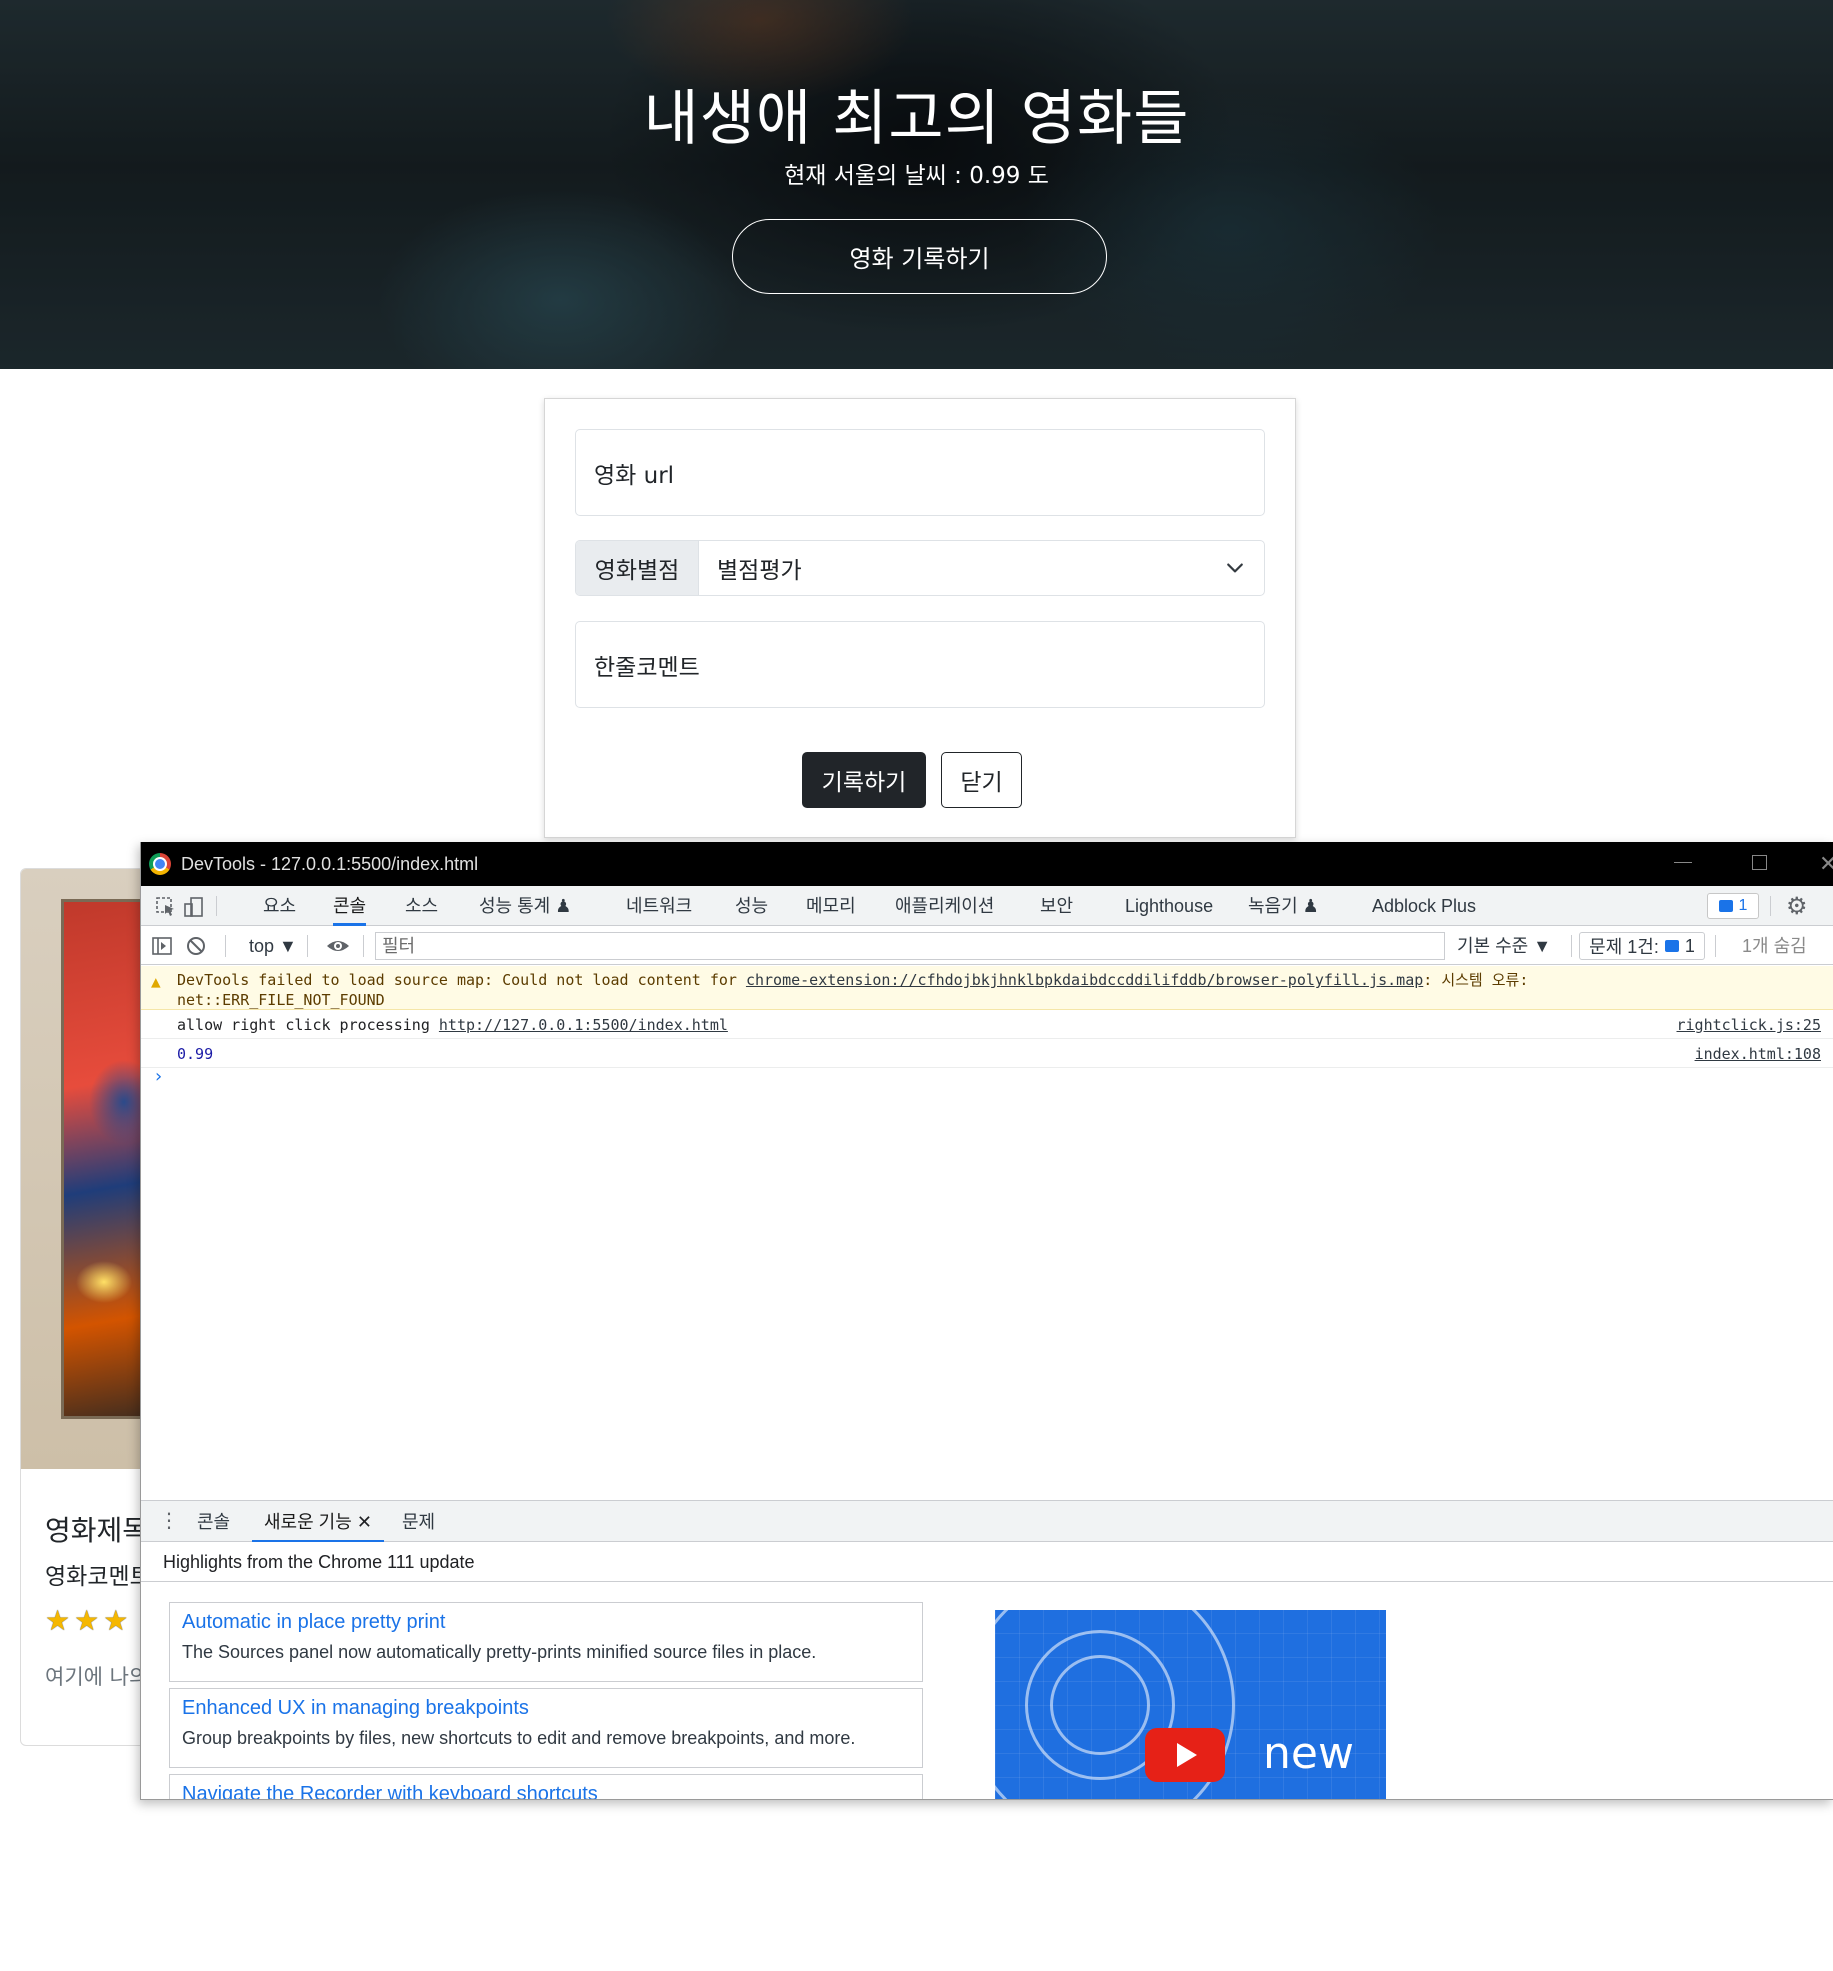  I want to click on tab-adblock-plus: Adblock Plus, so click(1424, 906).